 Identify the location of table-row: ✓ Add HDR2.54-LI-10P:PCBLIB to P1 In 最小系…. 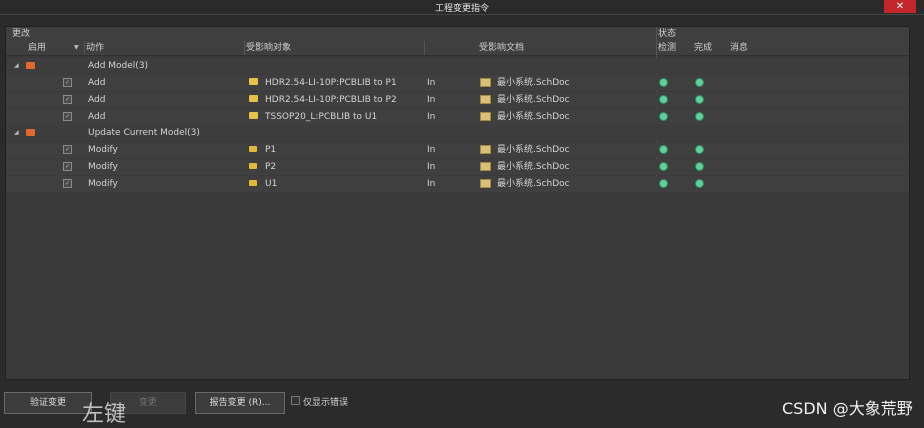
(457, 83).